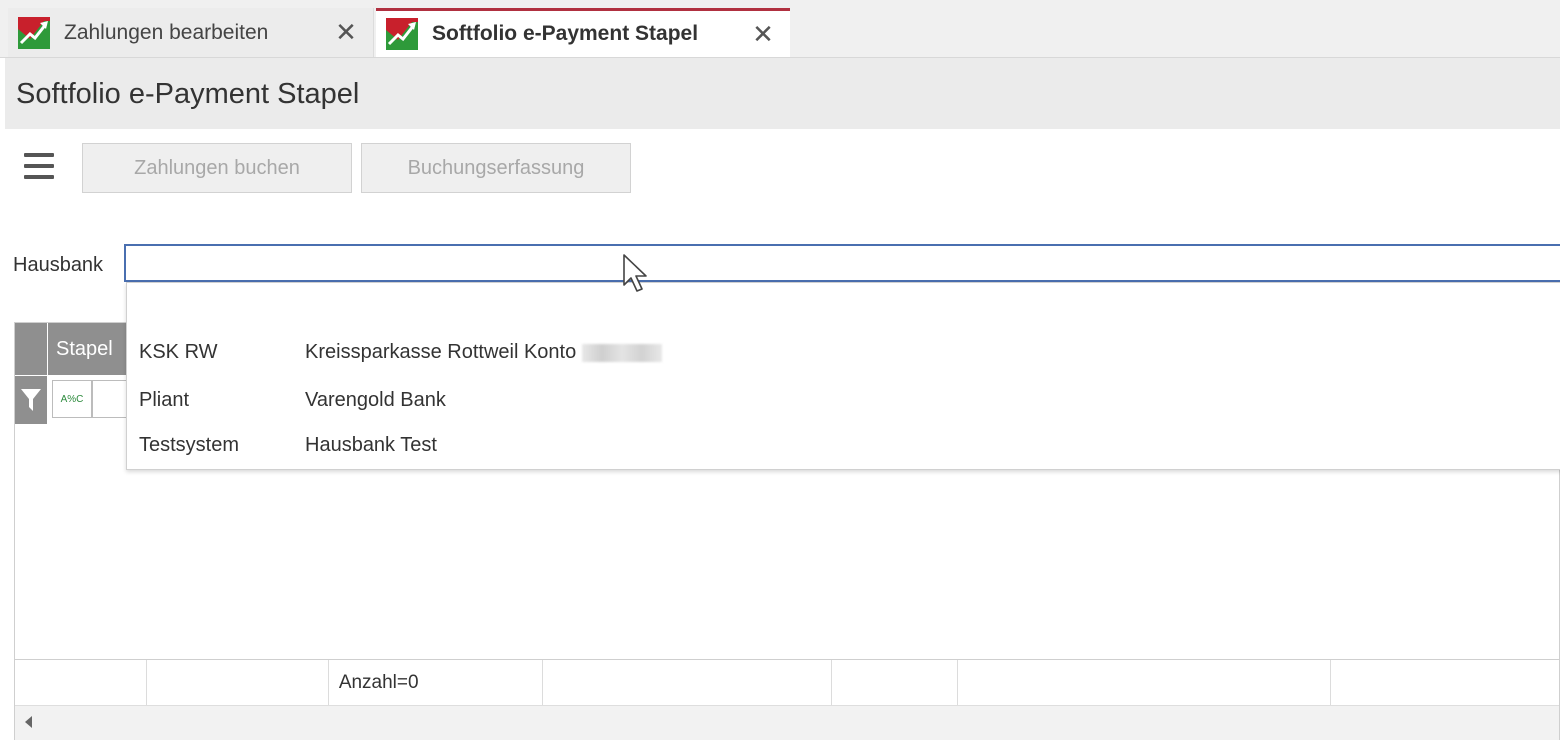 The height and width of the screenshot is (753, 1560). Describe the element at coordinates (371, 445) in the screenshot. I see `option-name: Hausbank Test` at that location.